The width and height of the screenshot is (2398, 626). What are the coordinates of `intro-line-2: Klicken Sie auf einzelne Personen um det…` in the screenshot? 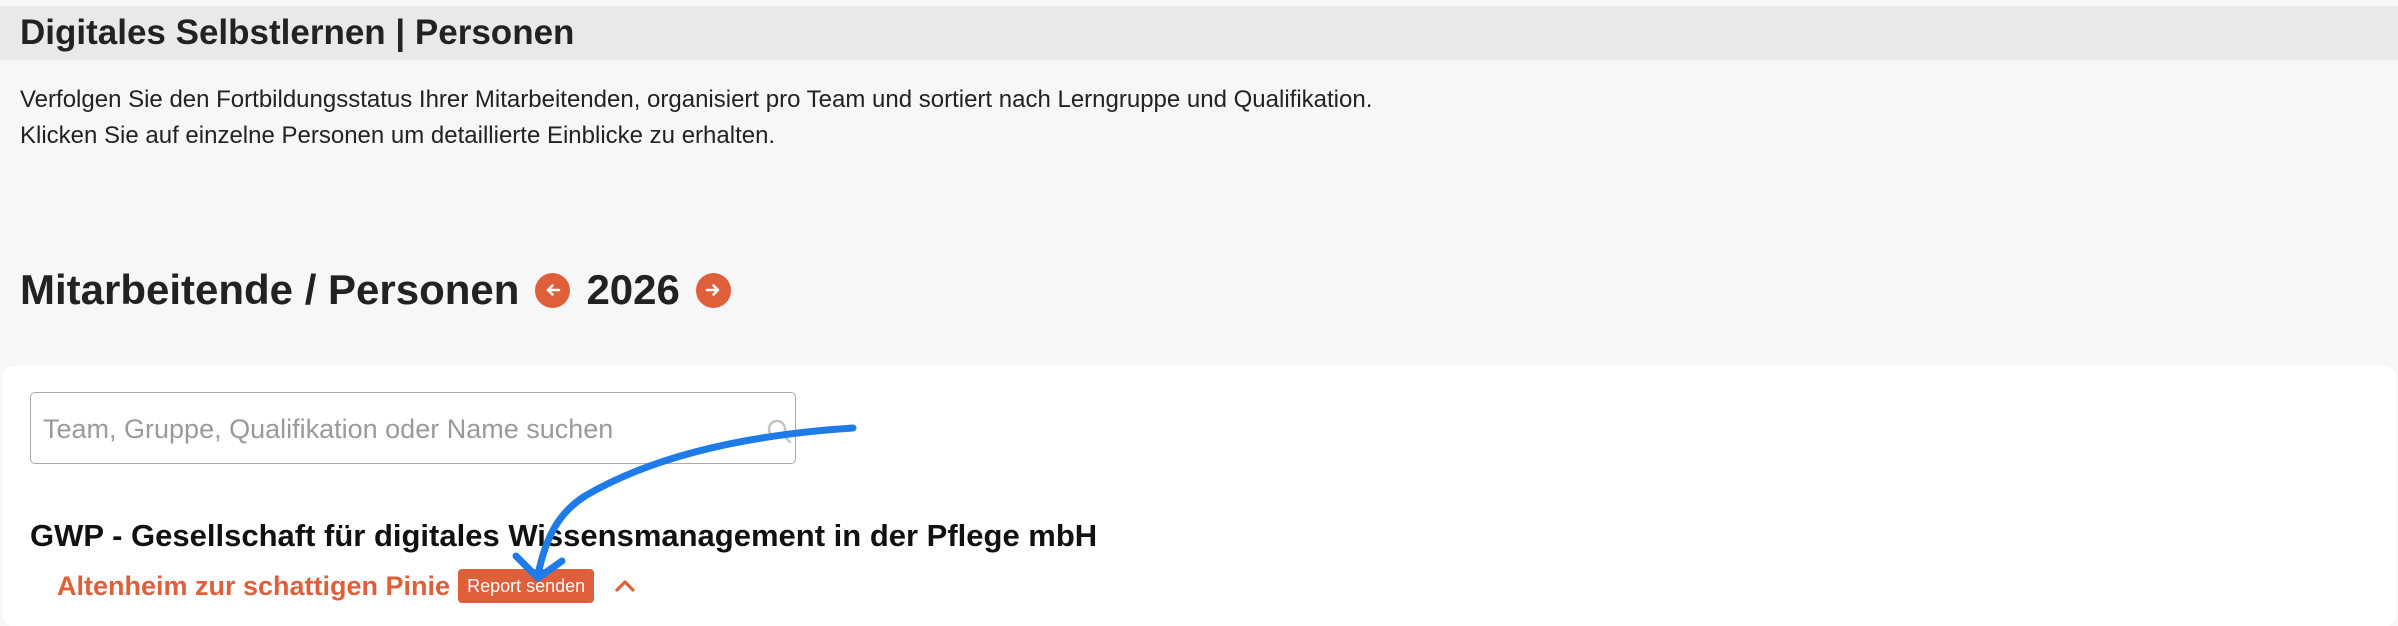 It's located at (398, 135).